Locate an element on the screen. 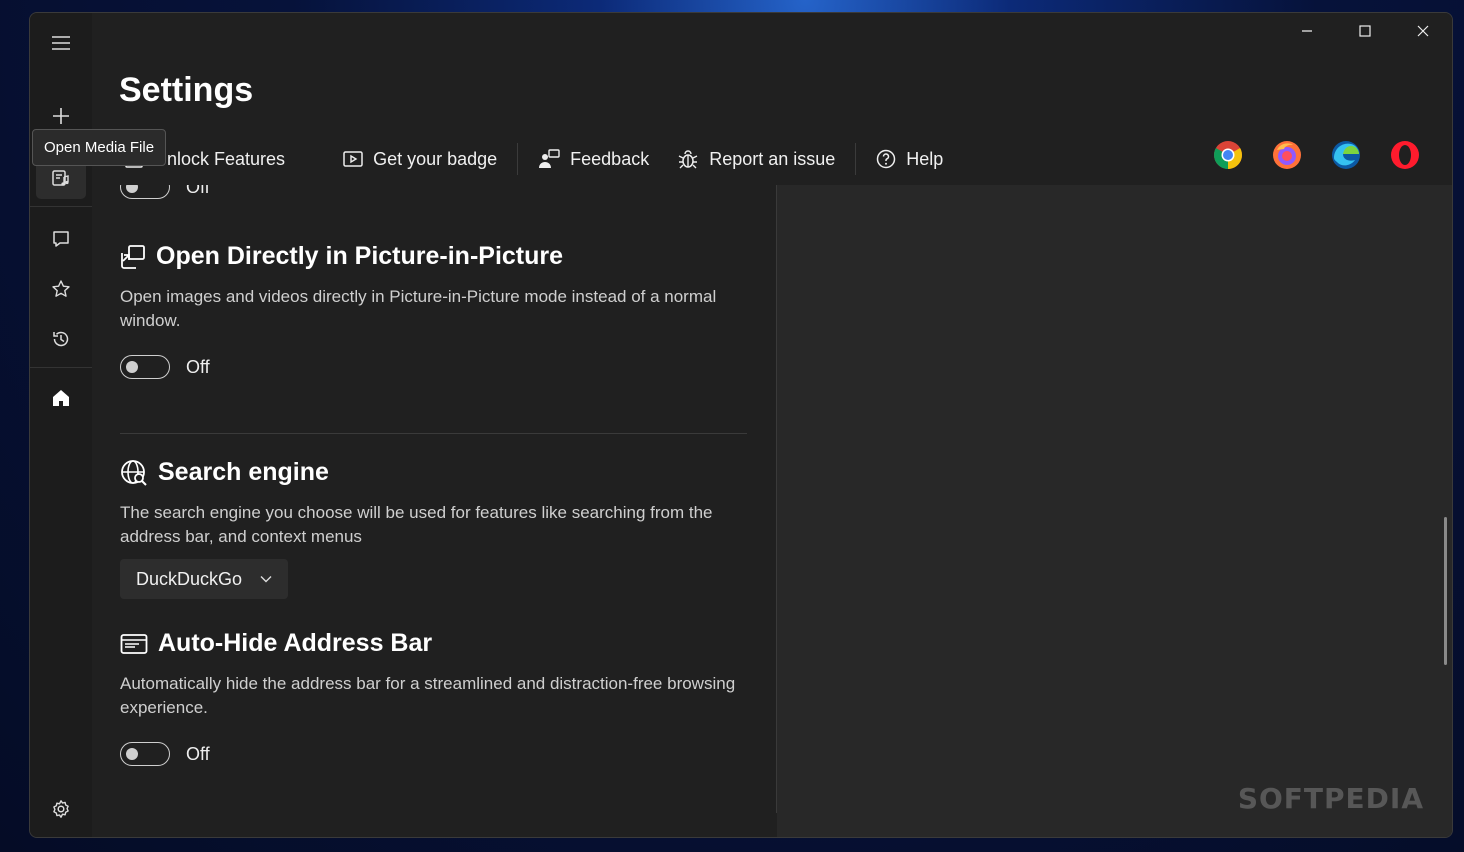 The image size is (1464, 852). browser-import-icons is located at coordinates (1316, 155).